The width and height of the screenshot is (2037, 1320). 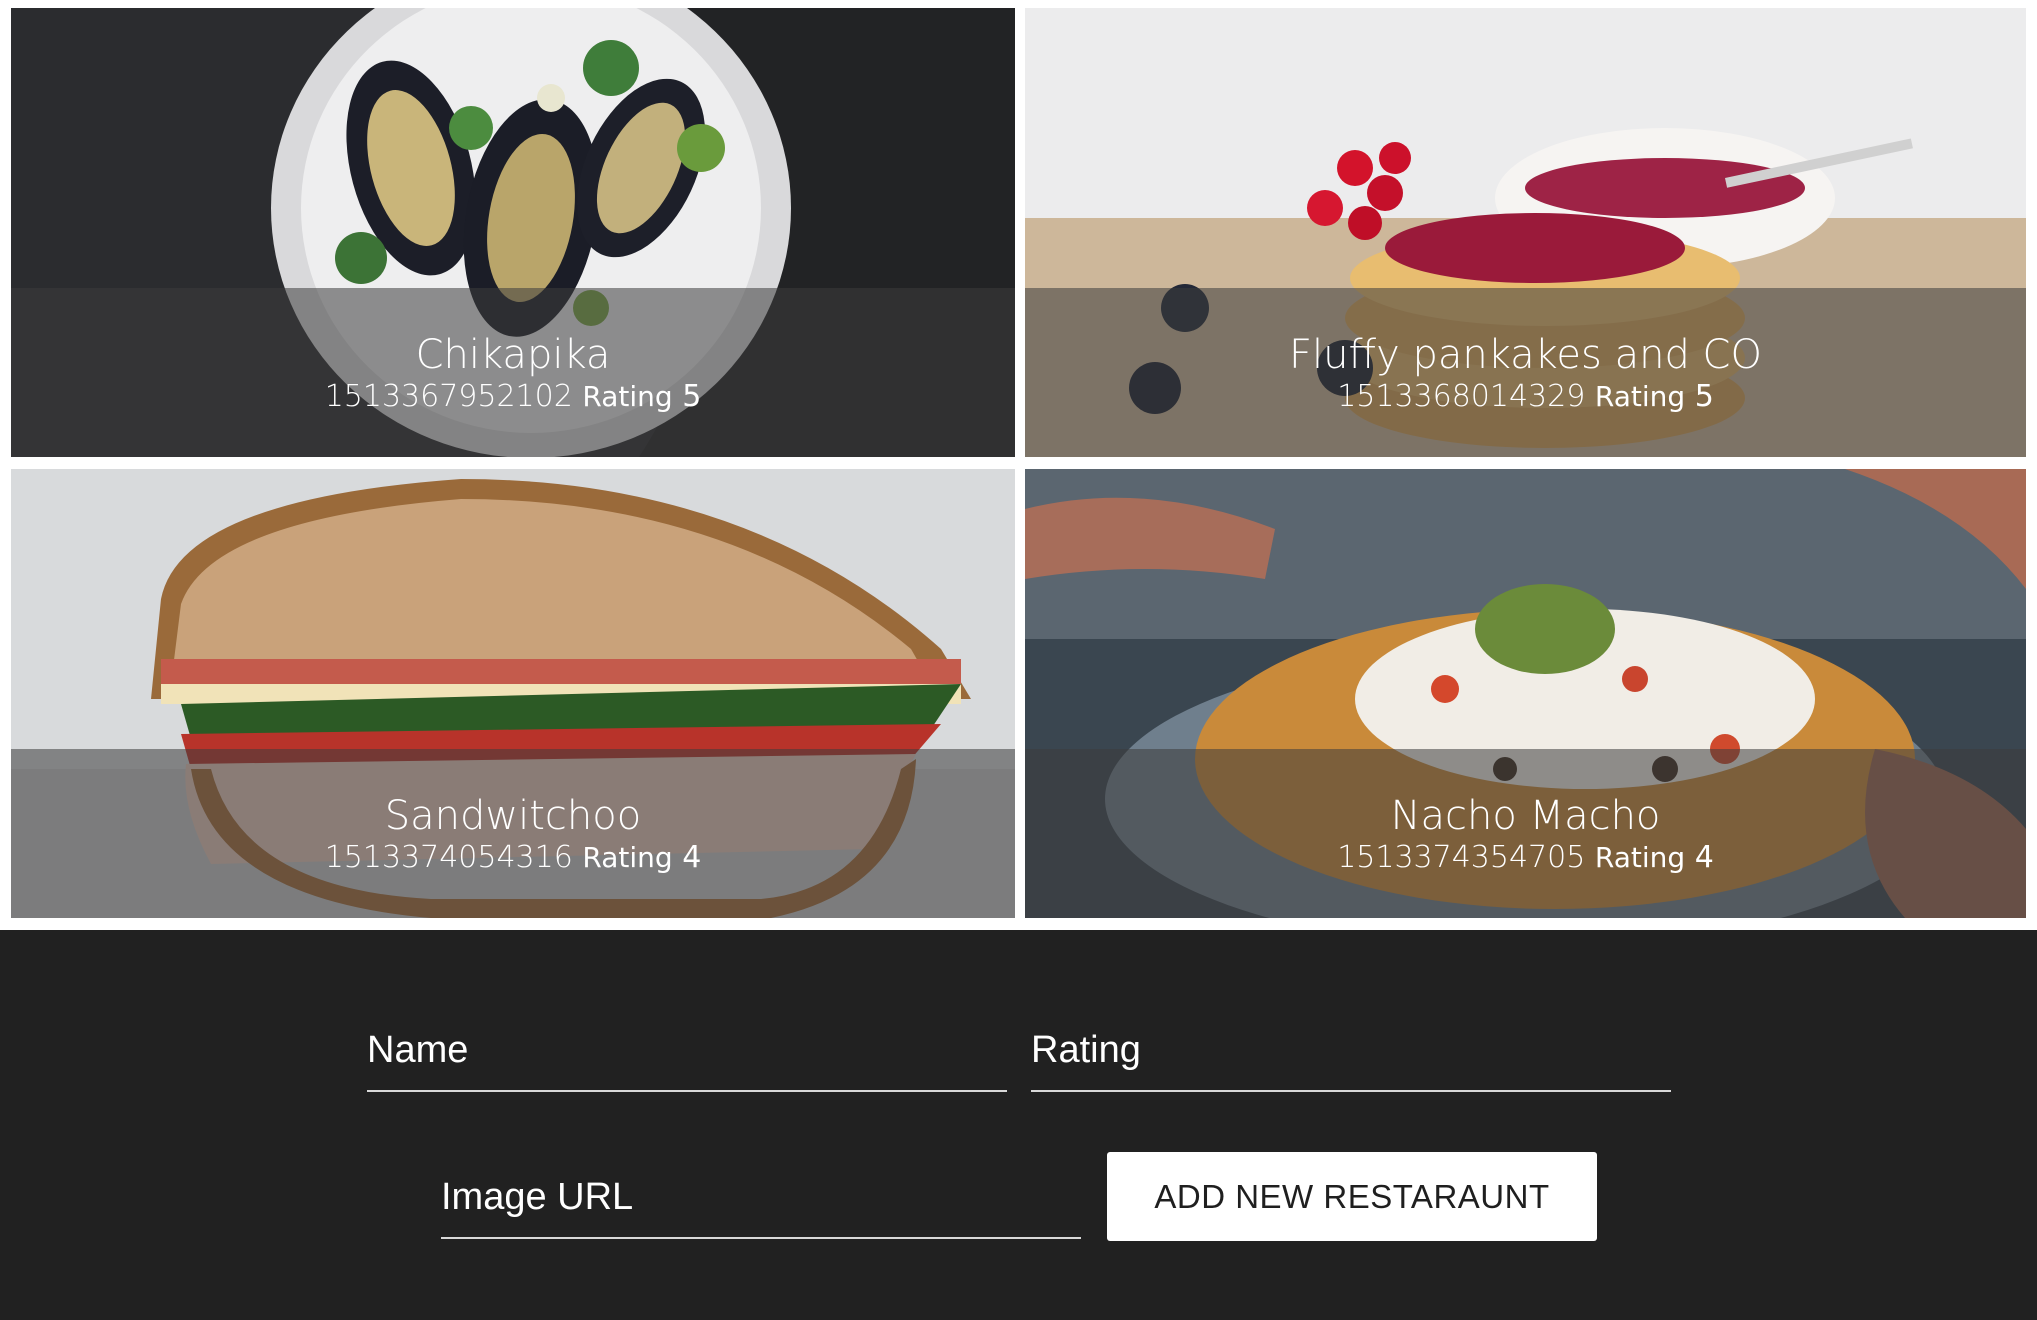 I want to click on card-caption: Nacho Macho 1513374354705 Rating 4, so click(x=1525, y=833).